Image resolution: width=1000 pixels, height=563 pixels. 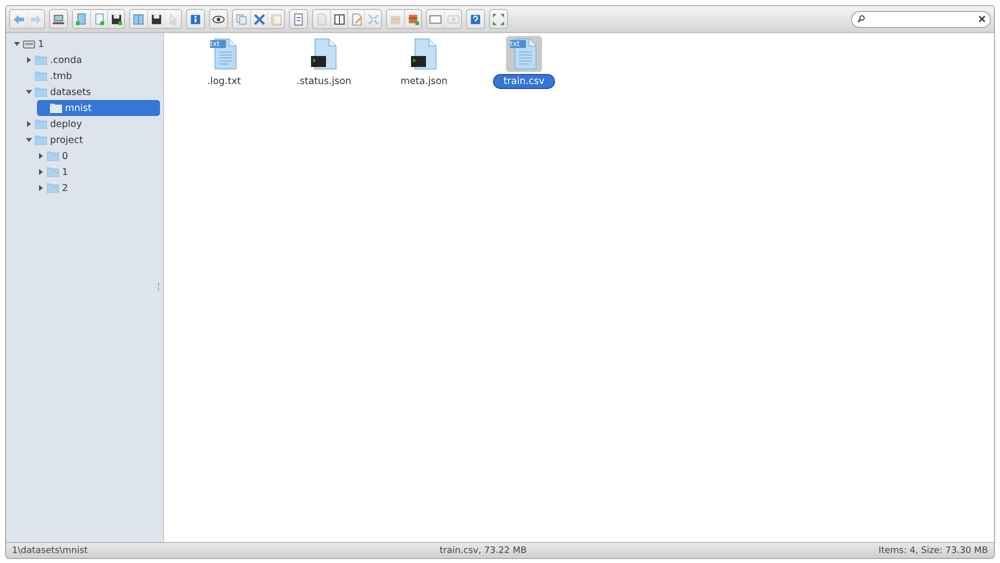 I want to click on window-icon, so click(x=435, y=19).